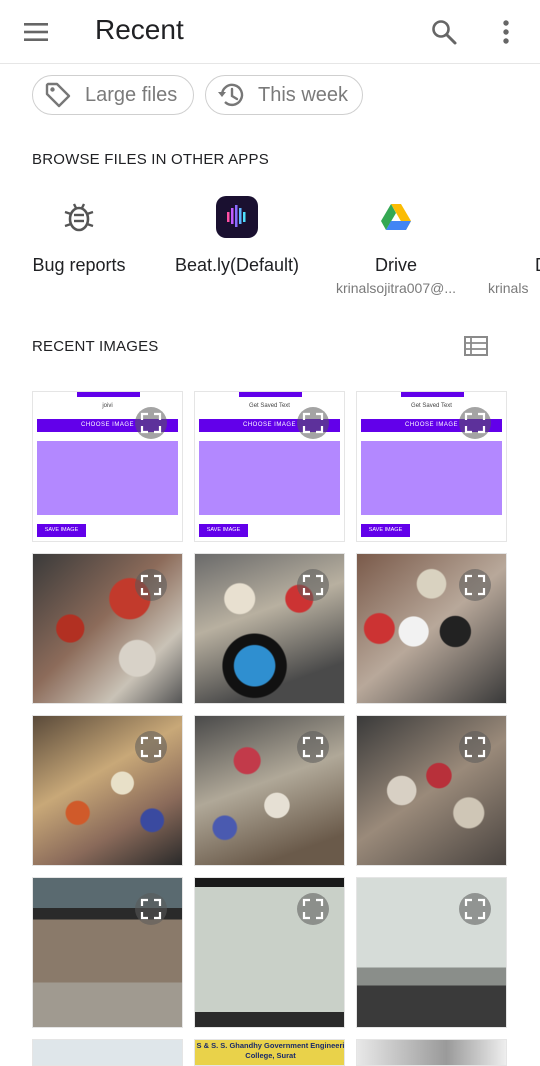 This screenshot has height=1066, width=540. Describe the element at coordinates (270, 32) in the screenshot. I see `app-bar: Recent` at that location.